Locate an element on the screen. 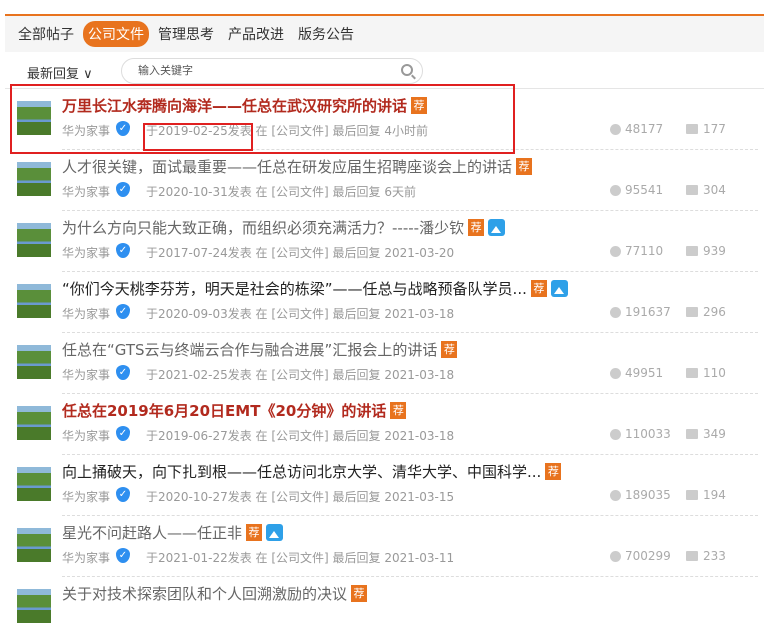 The image size is (764, 641). search-box is located at coordinates (272, 71).